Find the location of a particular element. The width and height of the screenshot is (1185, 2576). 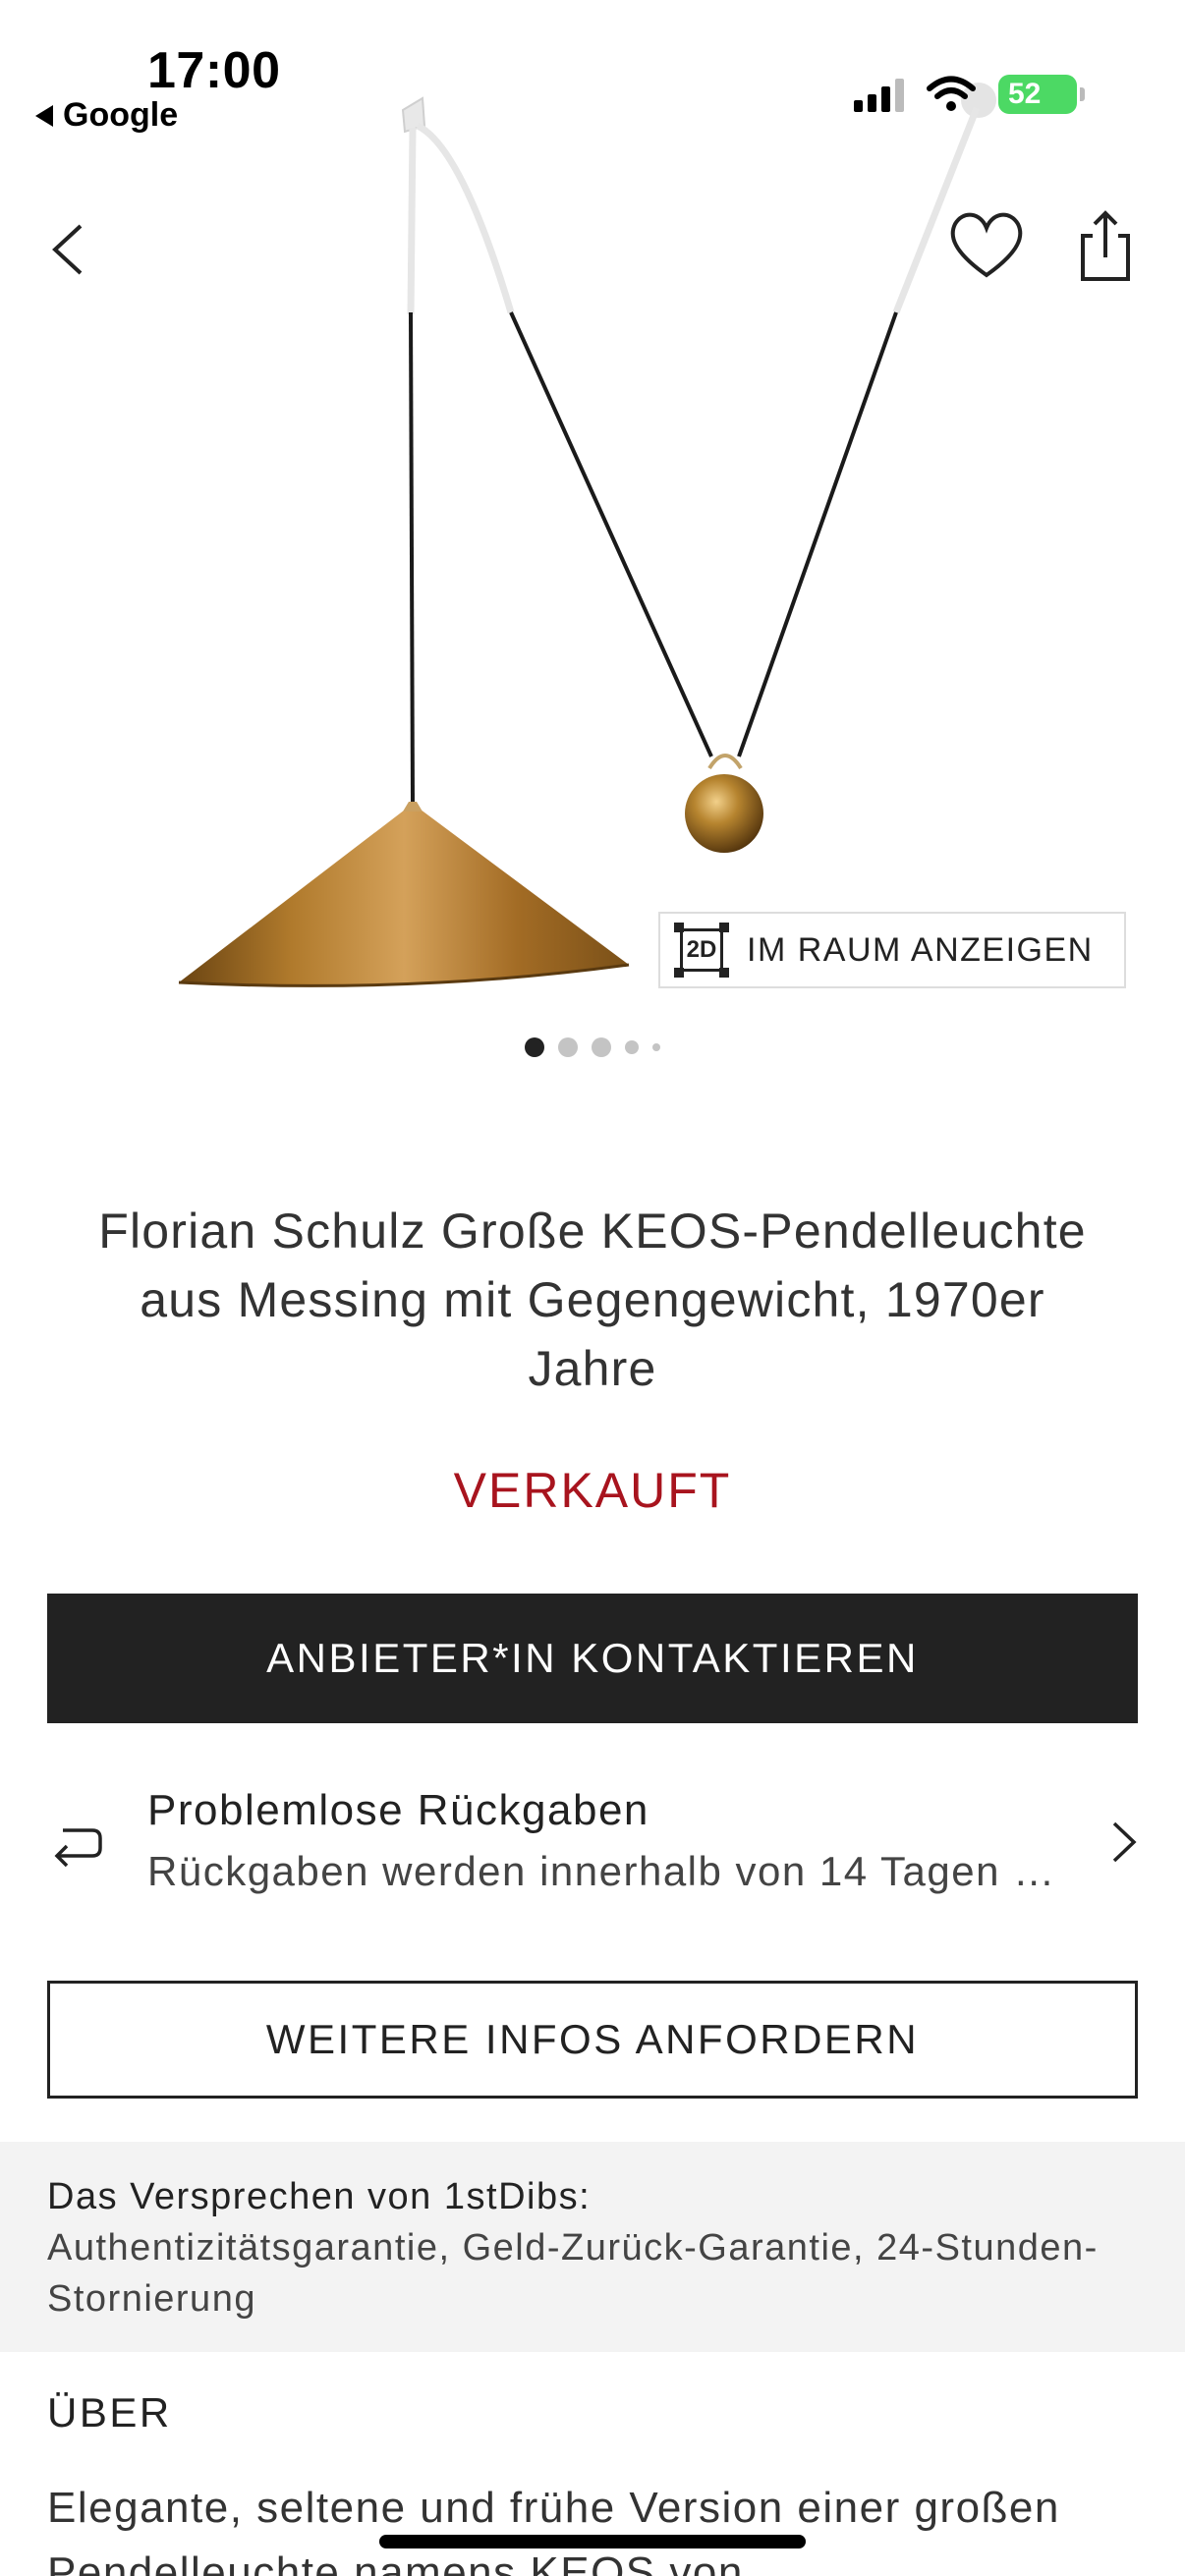

battery-level: 52 is located at coordinates (1025, 94).